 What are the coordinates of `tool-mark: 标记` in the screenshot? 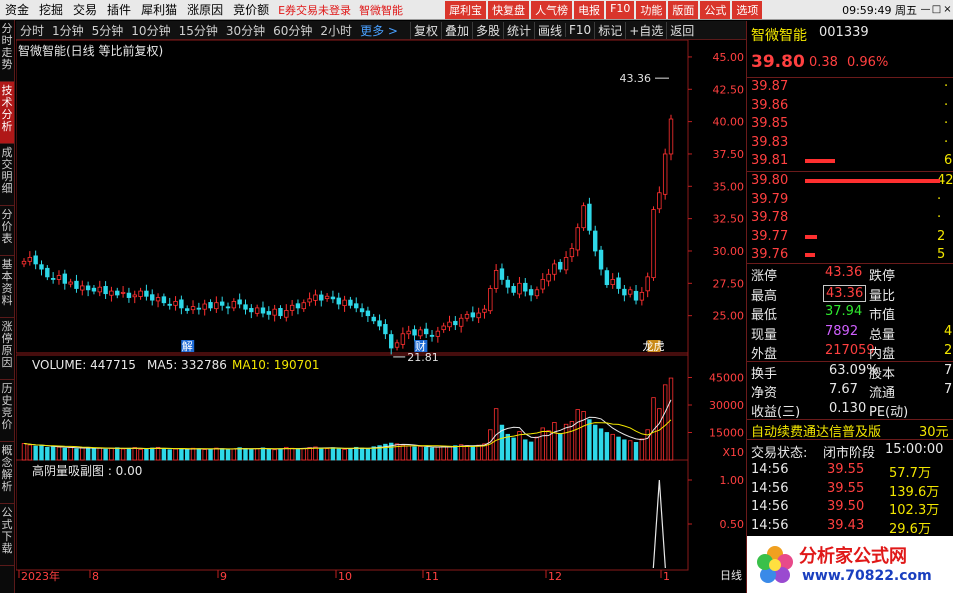 It's located at (609, 30).